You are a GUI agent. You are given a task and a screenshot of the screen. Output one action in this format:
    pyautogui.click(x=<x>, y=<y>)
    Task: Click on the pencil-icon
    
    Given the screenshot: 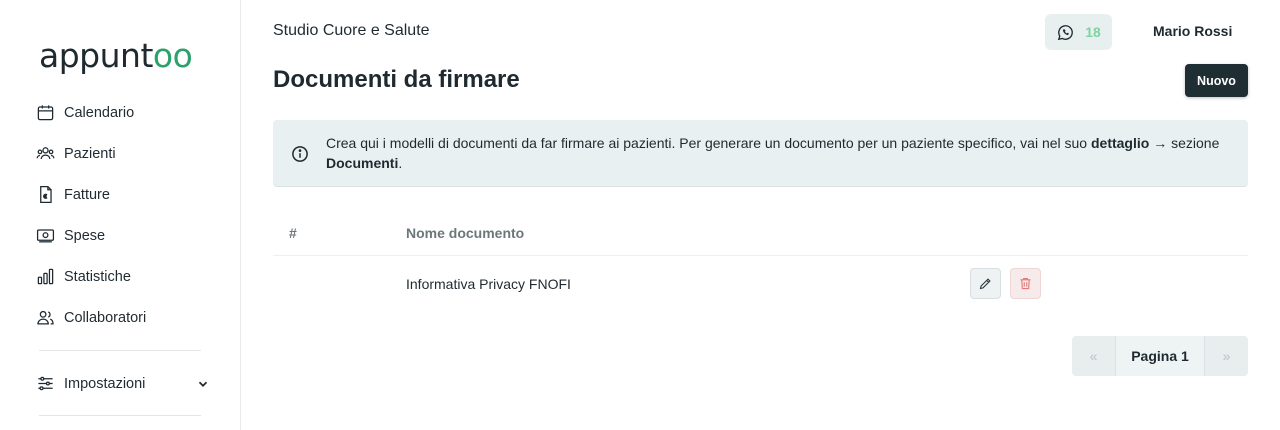 What is the action you would take?
    pyautogui.click(x=985, y=284)
    